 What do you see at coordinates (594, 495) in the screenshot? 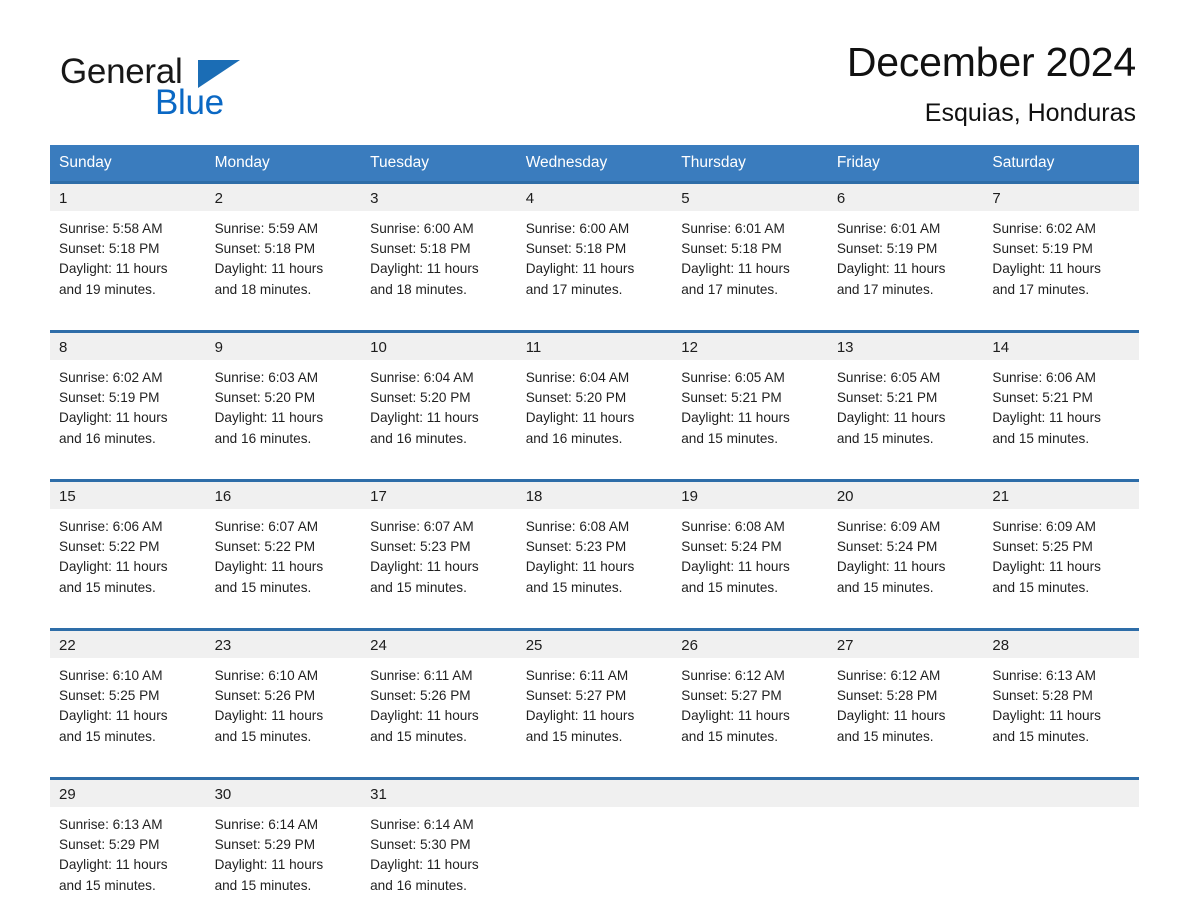
I see `day-number: 18` at bounding box center [594, 495].